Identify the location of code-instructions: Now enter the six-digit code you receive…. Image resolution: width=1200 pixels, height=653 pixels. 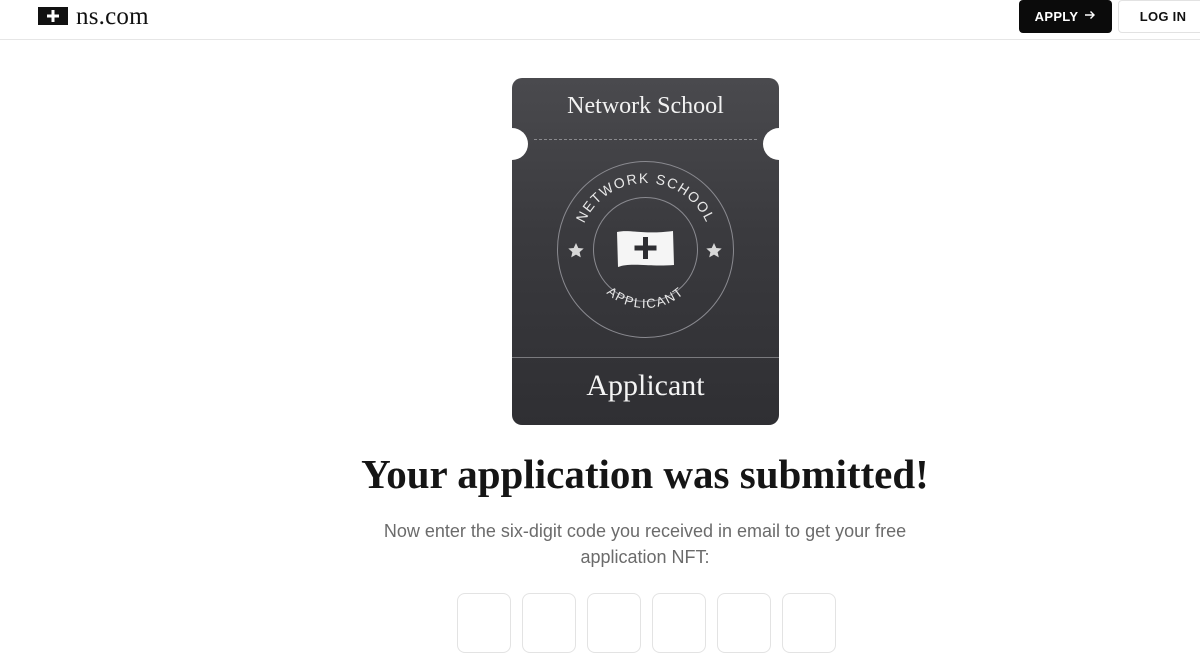
(645, 544).